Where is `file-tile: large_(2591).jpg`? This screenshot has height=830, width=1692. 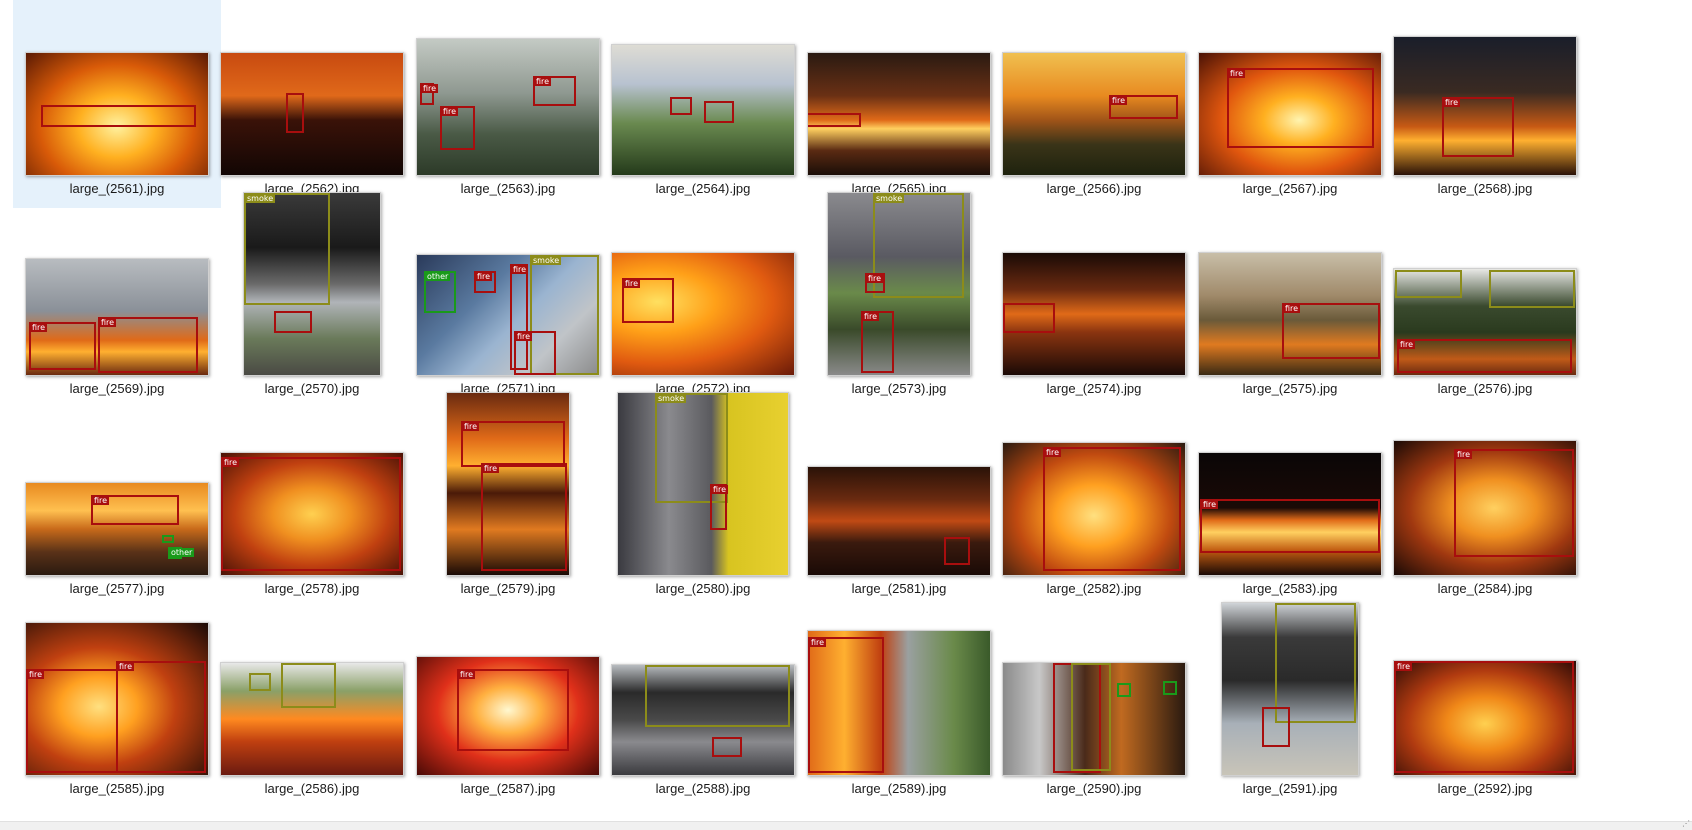 file-tile: large_(2591).jpg is located at coordinates (1290, 702).